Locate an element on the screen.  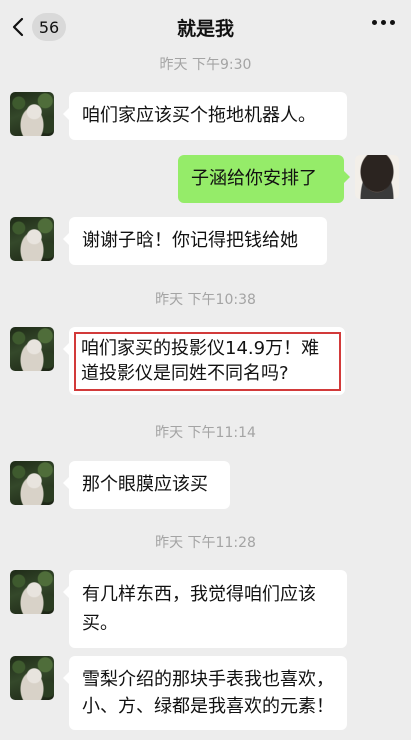
timestamp: 昨天 下午9:30 is located at coordinates (205, 65).